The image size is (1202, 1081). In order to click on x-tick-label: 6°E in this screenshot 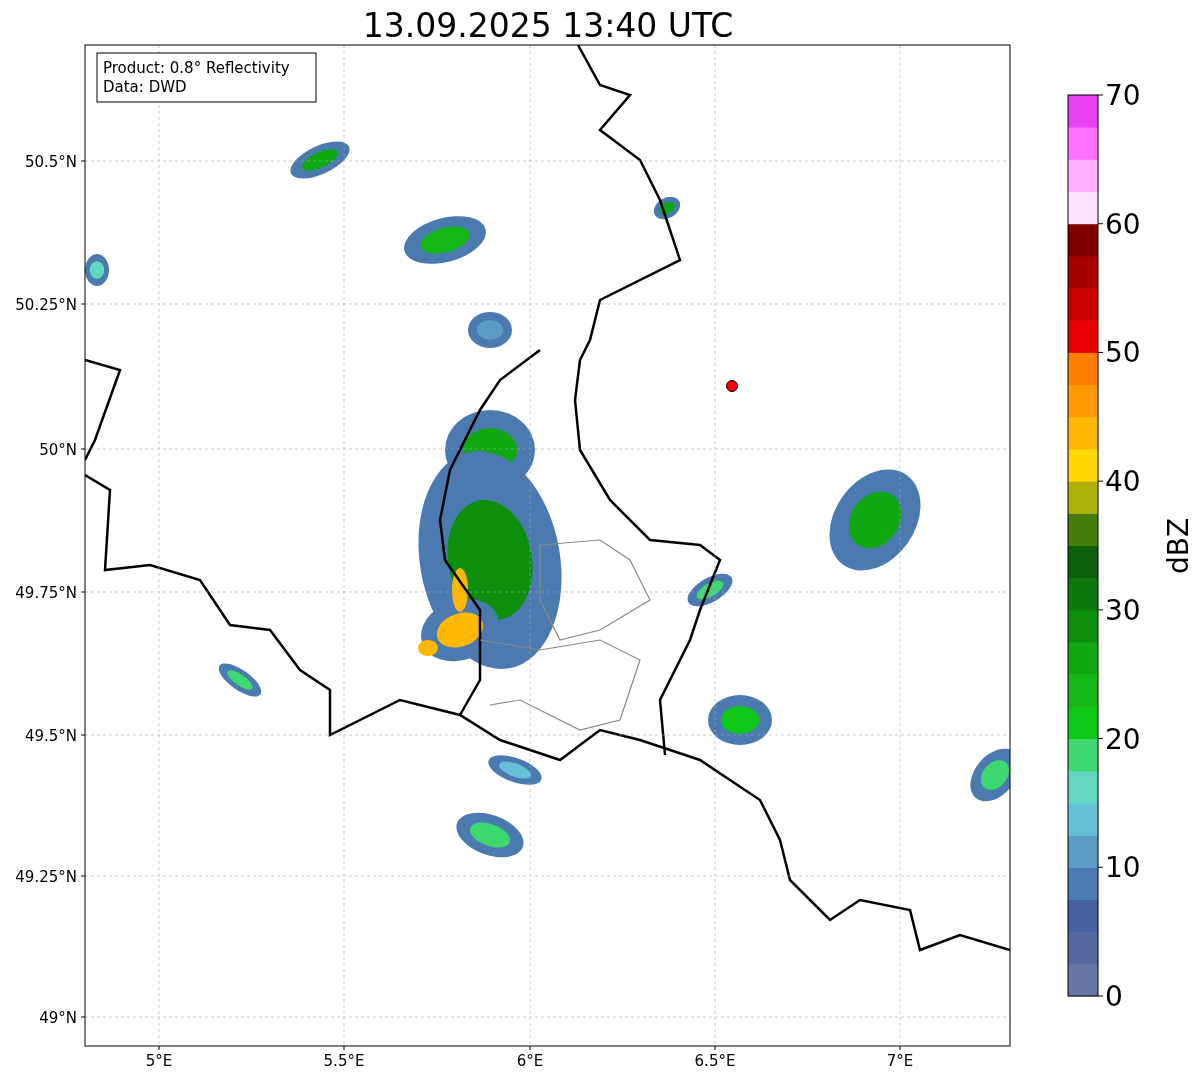, I will do `click(530, 1061)`.